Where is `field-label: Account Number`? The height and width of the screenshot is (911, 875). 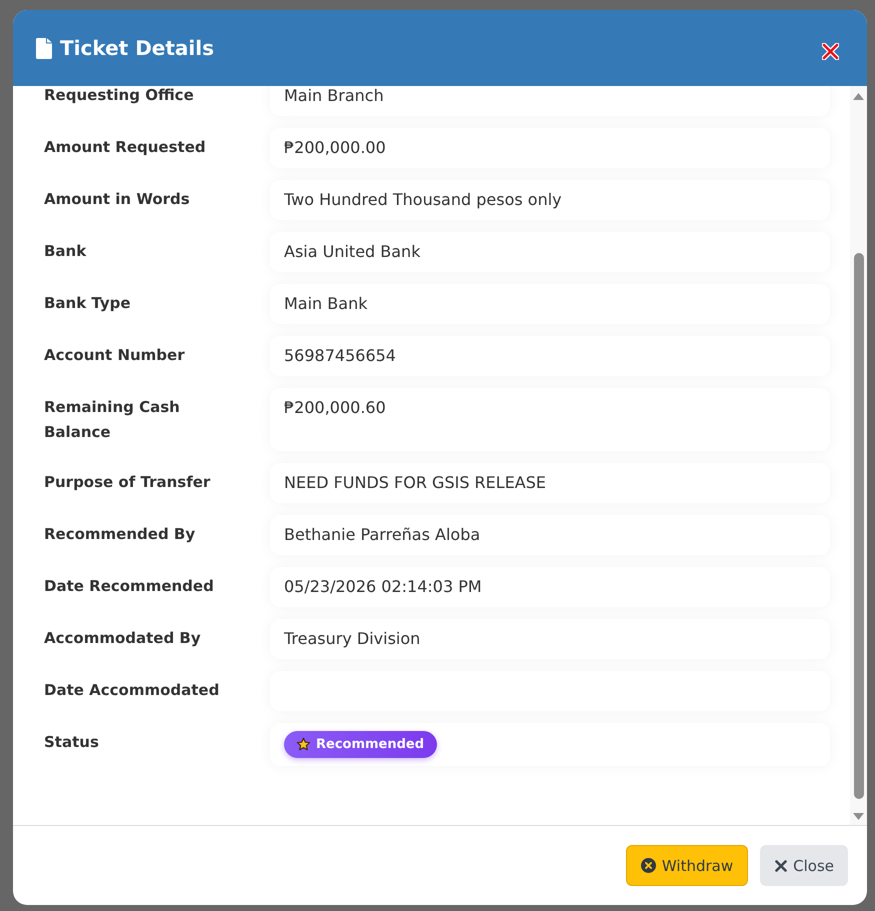
field-label: Account Number is located at coordinates (115, 355).